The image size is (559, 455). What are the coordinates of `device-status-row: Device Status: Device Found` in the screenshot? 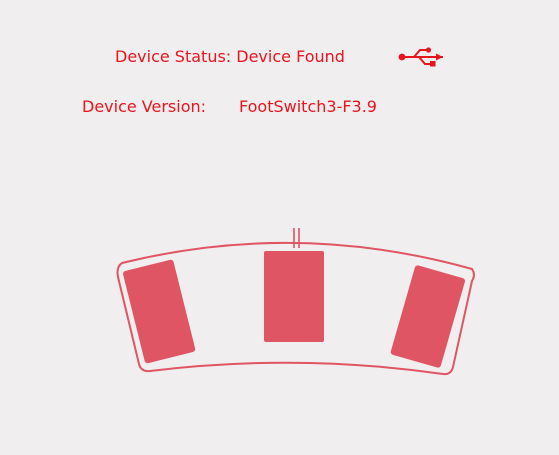 It's located at (279, 57).